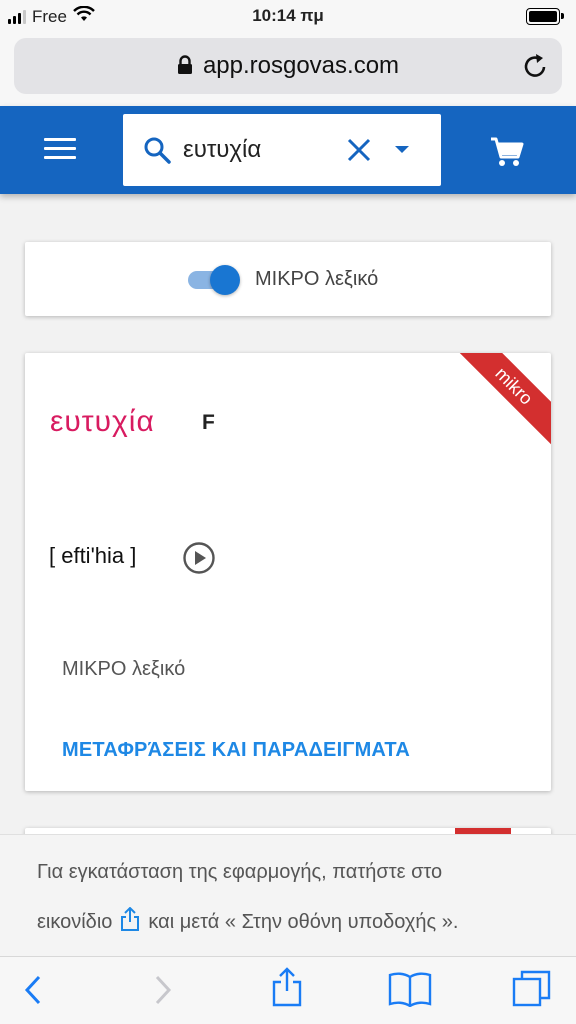 The height and width of the screenshot is (1024, 576). What do you see at coordinates (500, 401) in the screenshot?
I see `dictionary-ribbon: mikro` at bounding box center [500, 401].